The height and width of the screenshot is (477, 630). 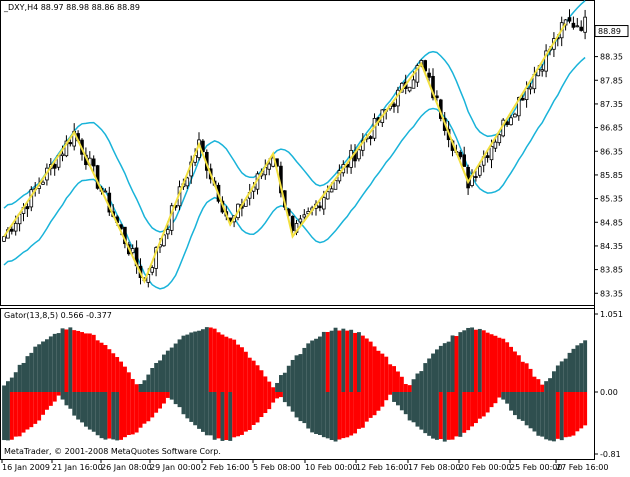 What do you see at coordinates (611, 175) in the screenshot?
I see `price-tick-label: 85.85` at bounding box center [611, 175].